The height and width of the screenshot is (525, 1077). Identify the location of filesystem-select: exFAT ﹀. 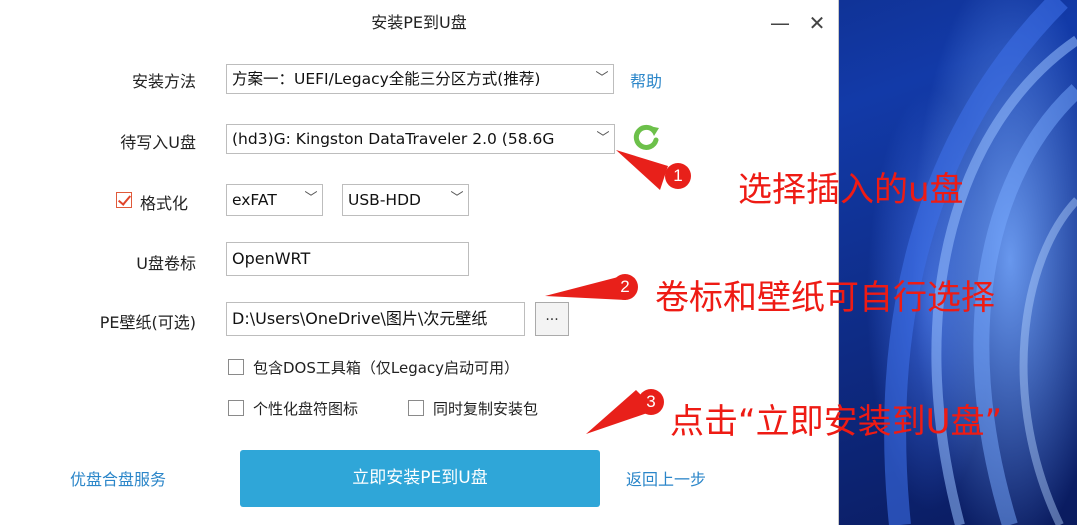
(274, 200).